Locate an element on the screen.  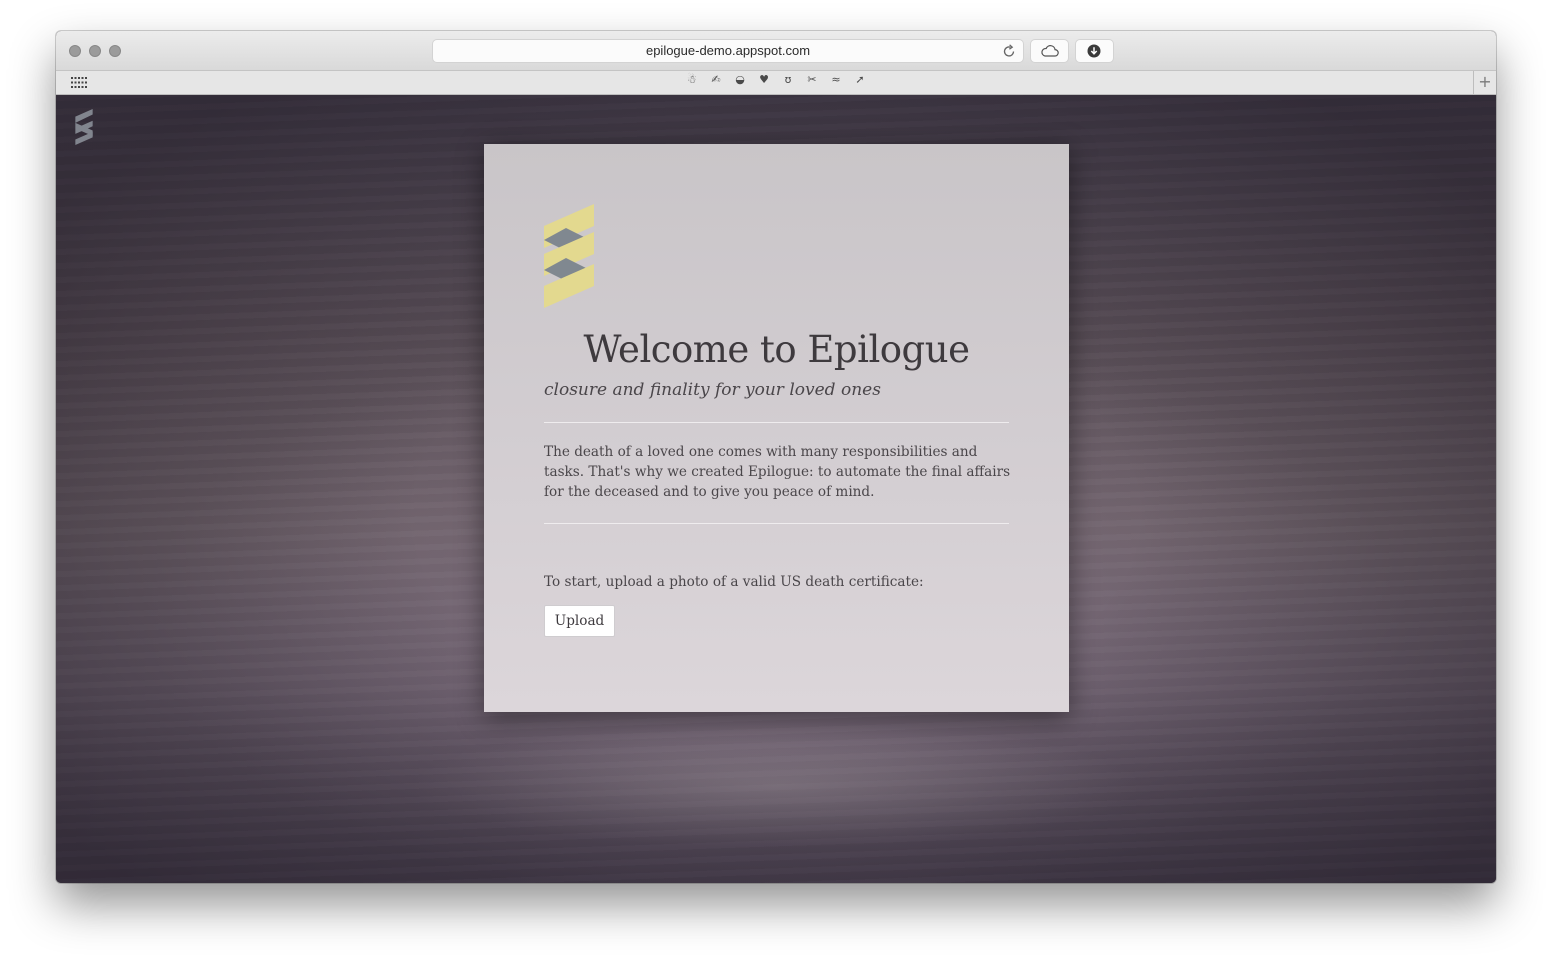
bookmark-icons: ☃ ✍ ◒ ♥ ʊ ✂ ≈ ➚ is located at coordinates (776, 79).